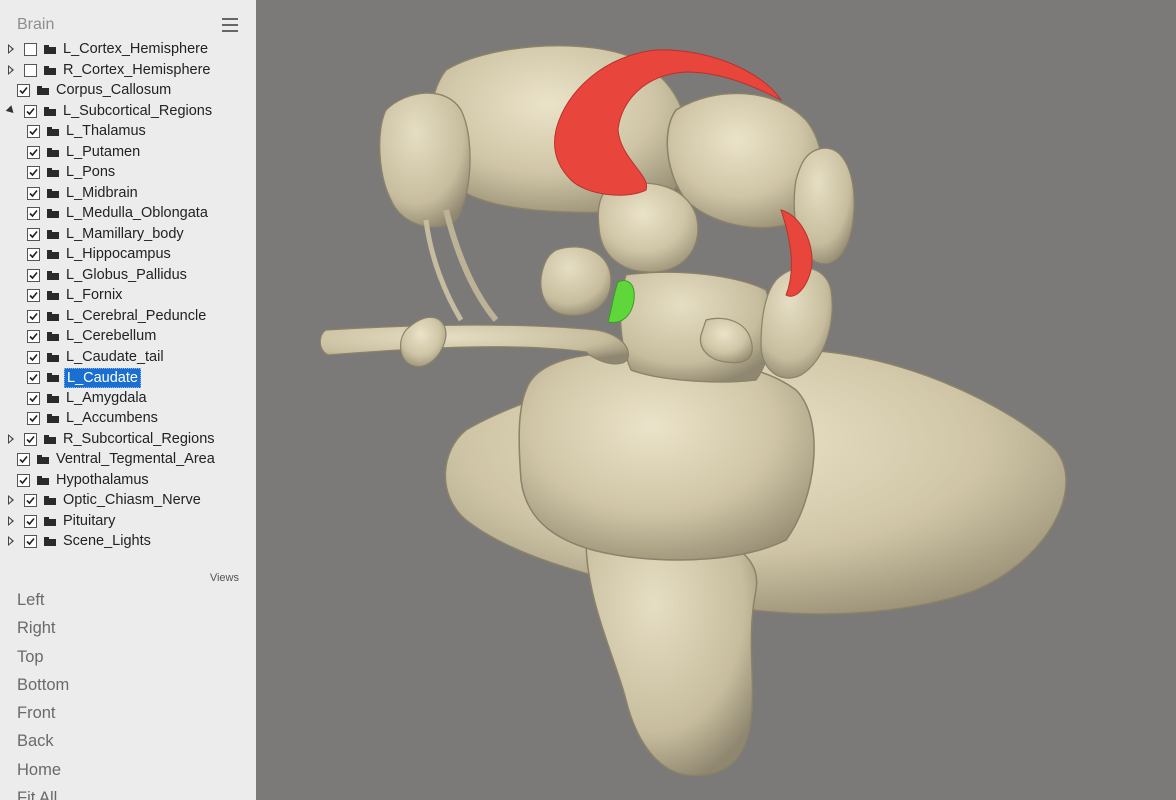 The width and height of the screenshot is (1176, 800). I want to click on tree-row: L_Amygdala, so click(128, 398).